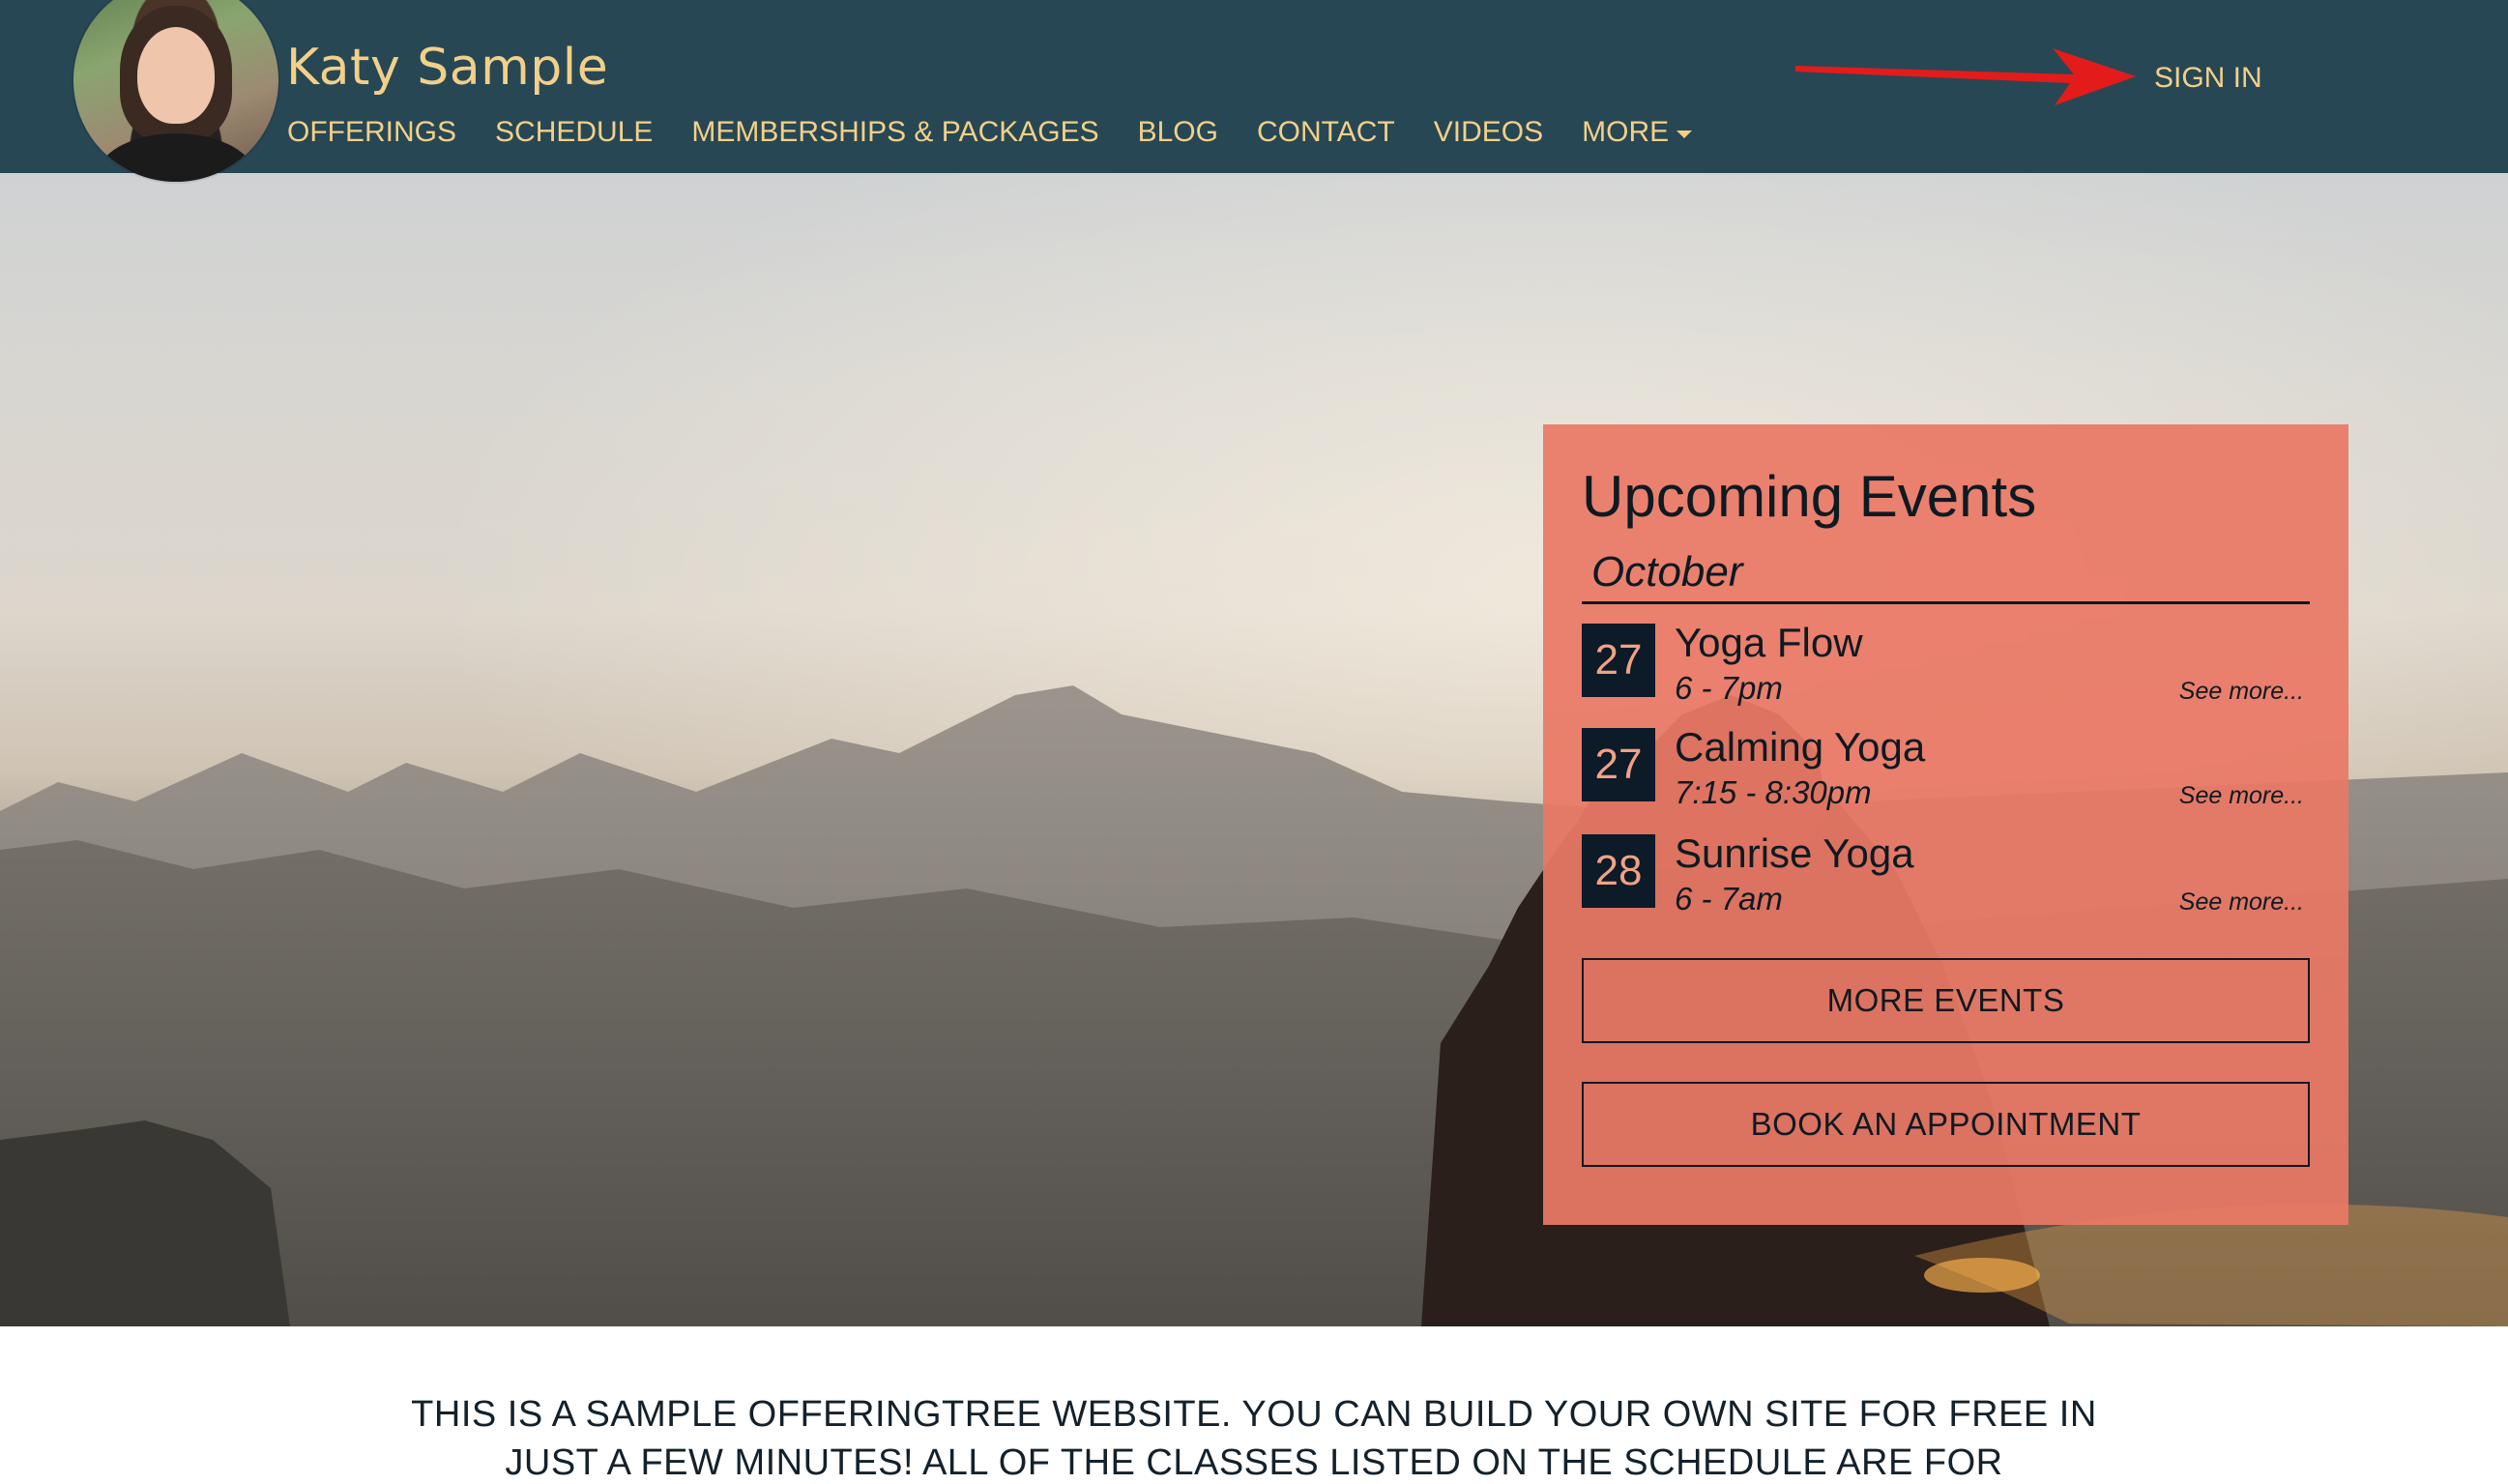 This screenshot has height=1484, width=2508. Describe the element at coordinates (1626, 132) in the screenshot. I see `nav-item-more-label: MORE` at that location.